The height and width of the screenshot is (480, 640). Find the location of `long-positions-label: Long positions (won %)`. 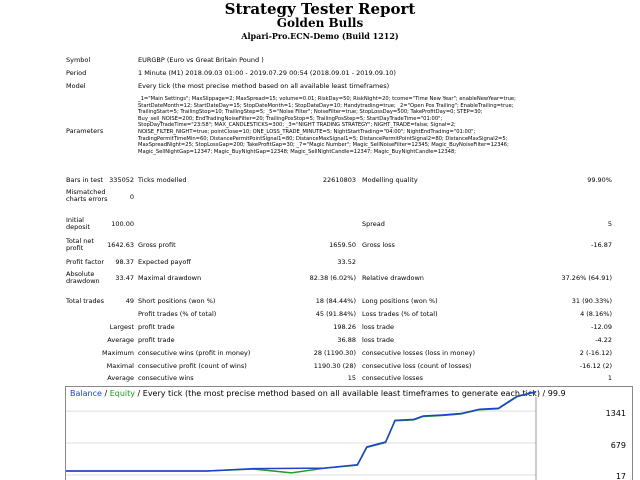

long-positions-label: Long positions (won %) is located at coordinates (400, 301).